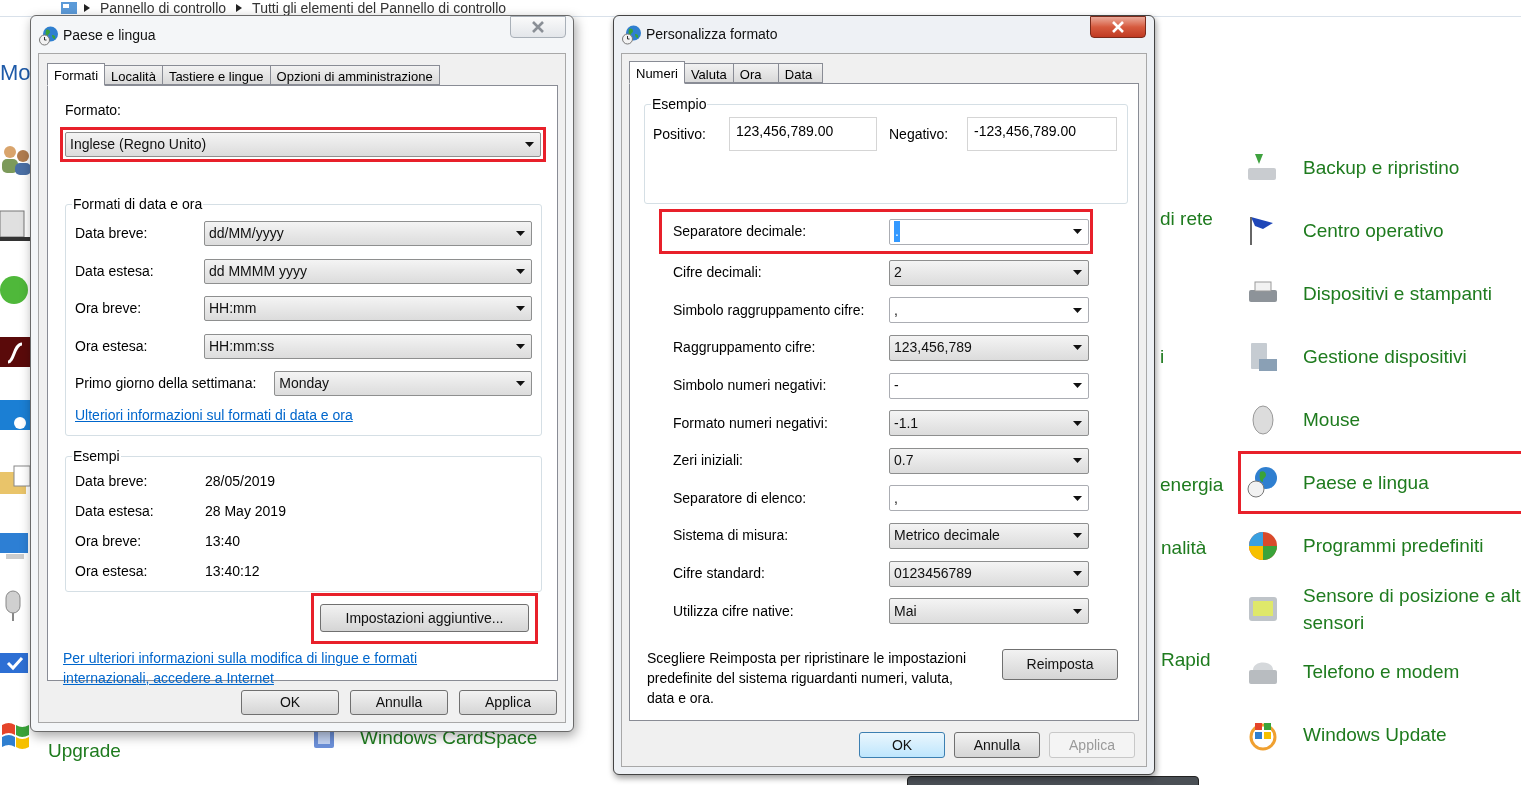 This screenshot has height=785, width=1521. Describe the element at coordinates (1373, 230) in the screenshot. I see `control-panel-link: Centro operativo` at that location.